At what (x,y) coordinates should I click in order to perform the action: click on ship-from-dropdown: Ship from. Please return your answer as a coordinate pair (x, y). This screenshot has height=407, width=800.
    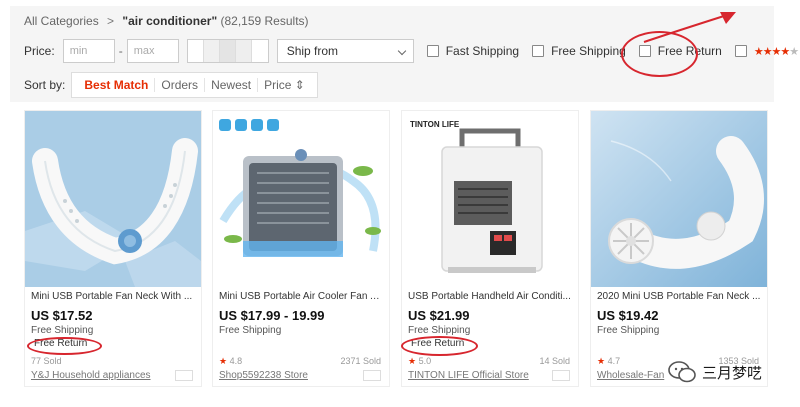
    Looking at the image, I should click on (345, 51).